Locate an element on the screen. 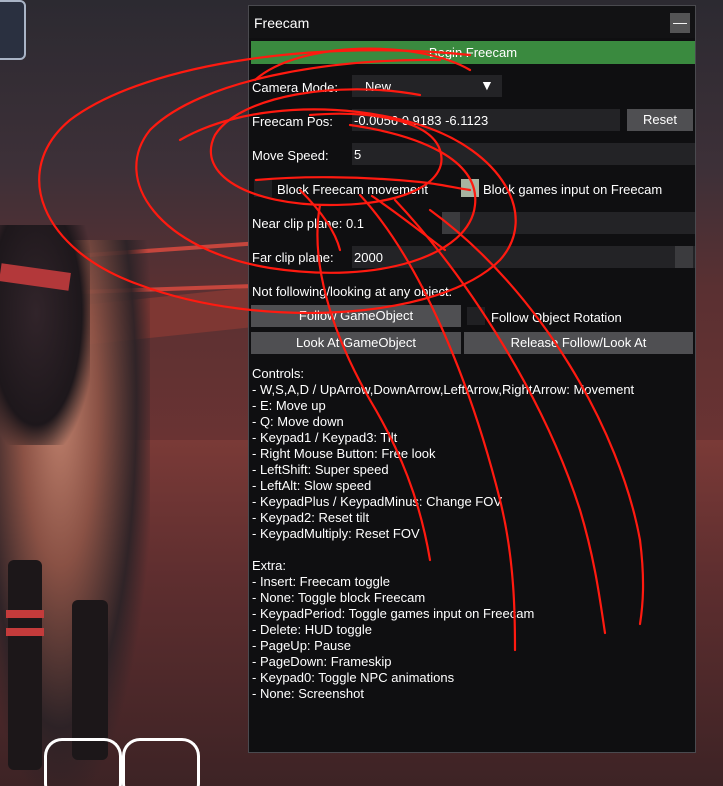  chevron-down-icon: ▼ is located at coordinates (487, 85).